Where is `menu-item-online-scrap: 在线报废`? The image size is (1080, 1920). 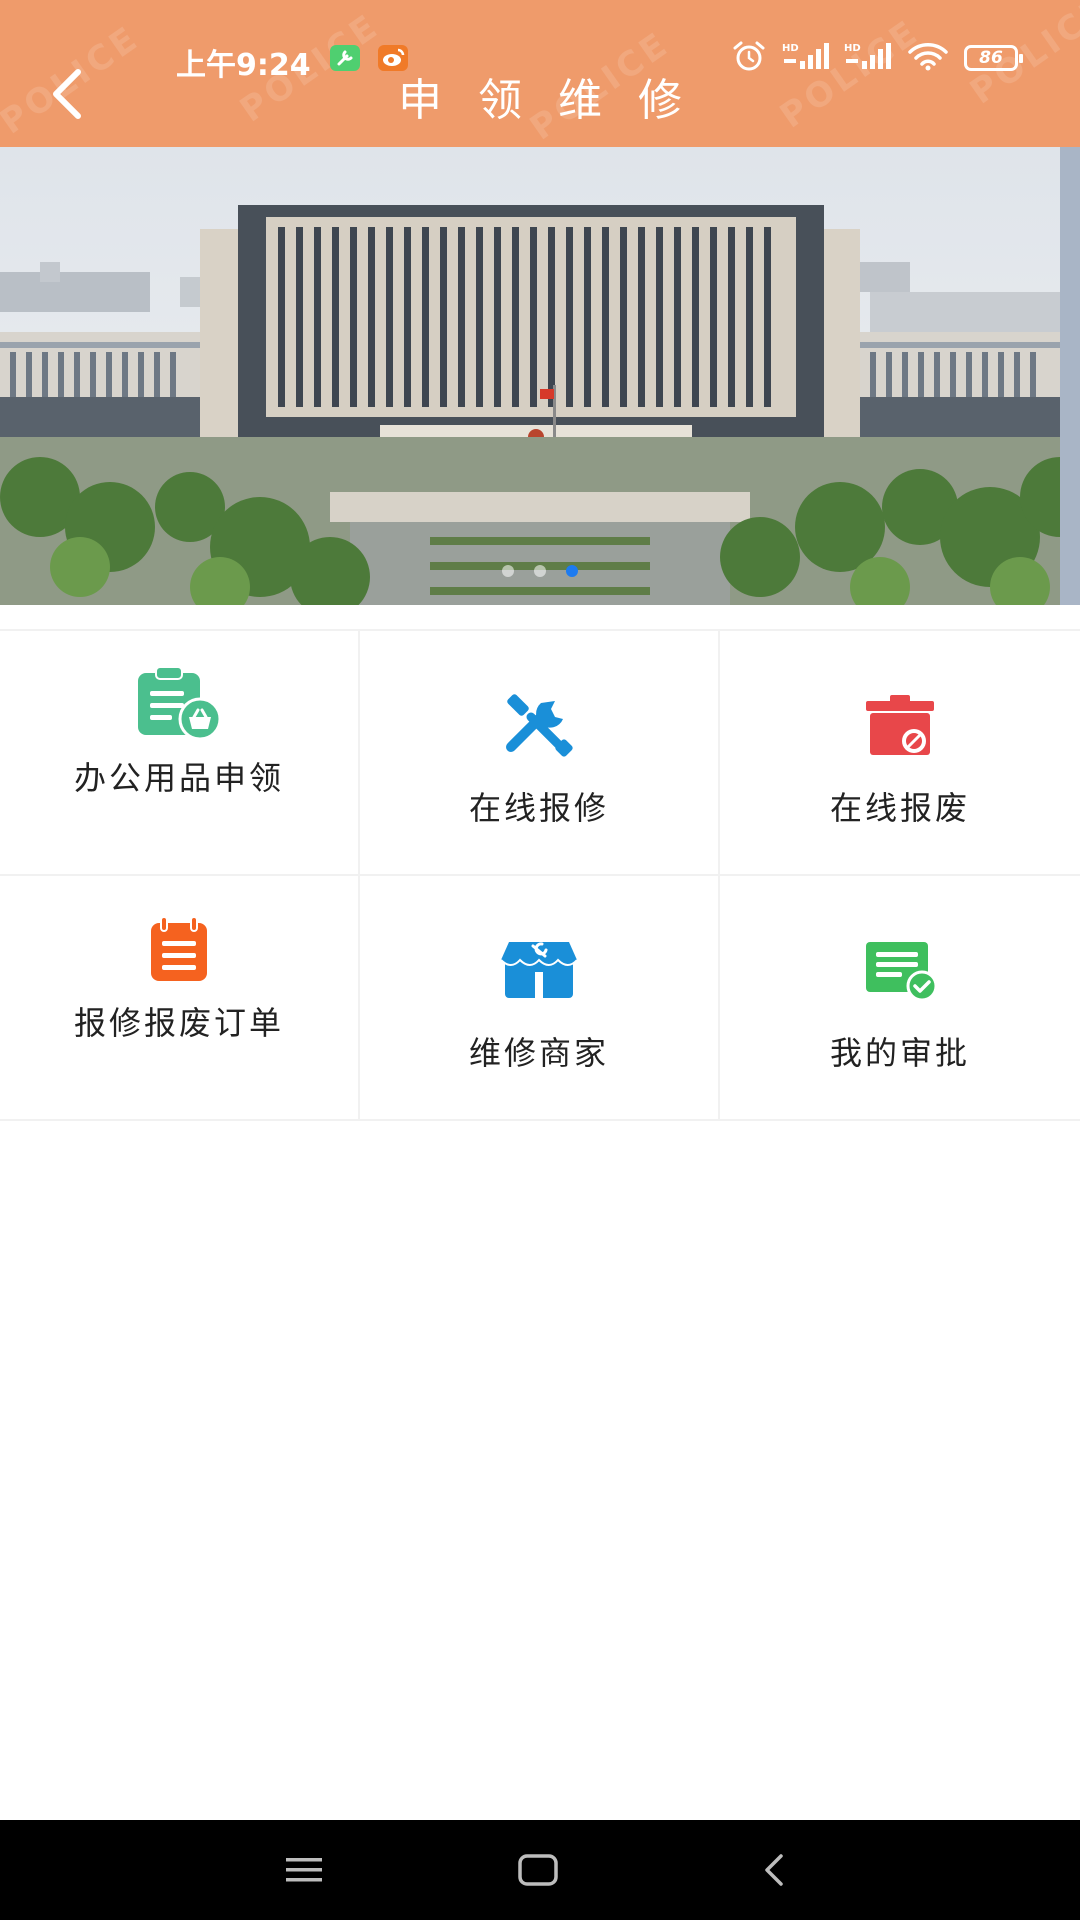
menu-item-online-scrap: 在线报废 is located at coordinates (900, 753).